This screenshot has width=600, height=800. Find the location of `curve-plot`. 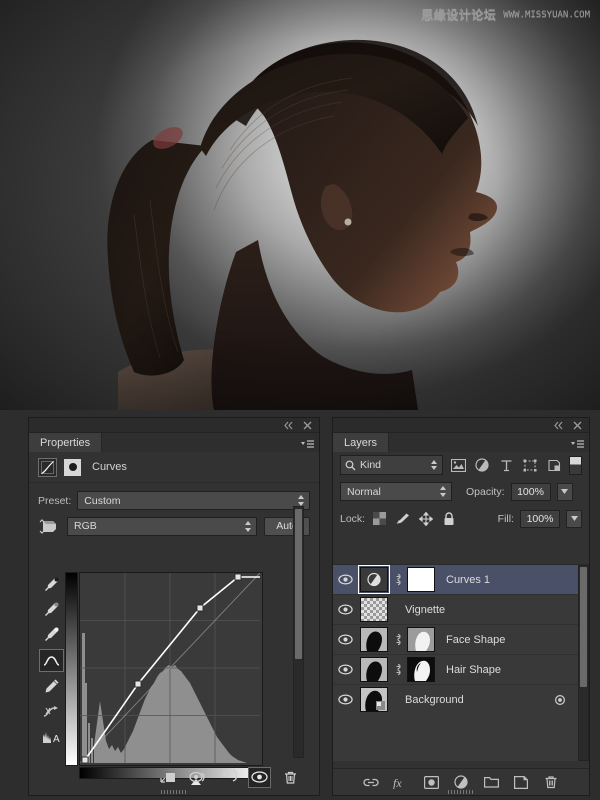

curve-plot is located at coordinates (170, 668).